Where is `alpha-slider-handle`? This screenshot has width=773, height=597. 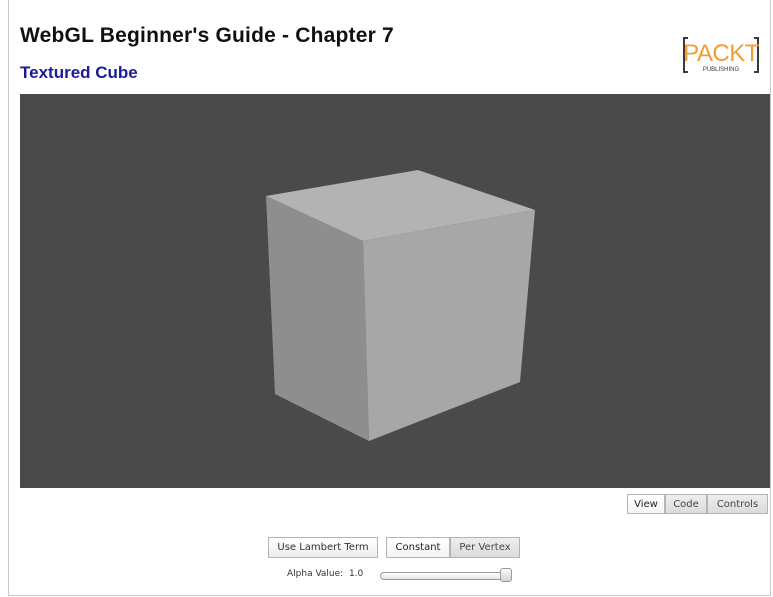
alpha-slider-handle is located at coordinates (506, 575).